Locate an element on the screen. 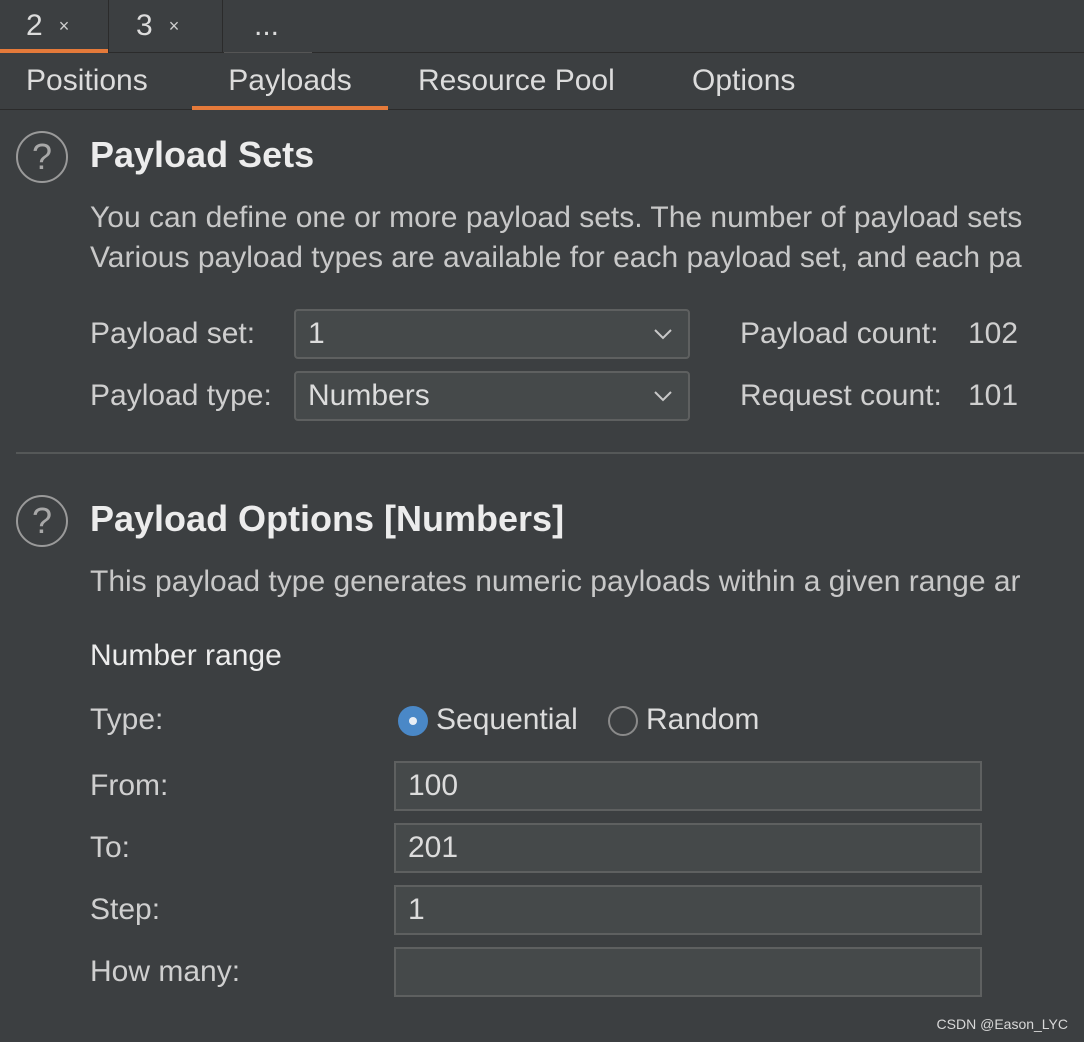 The image size is (1084, 1042). step-label: Step: is located at coordinates (125, 909).